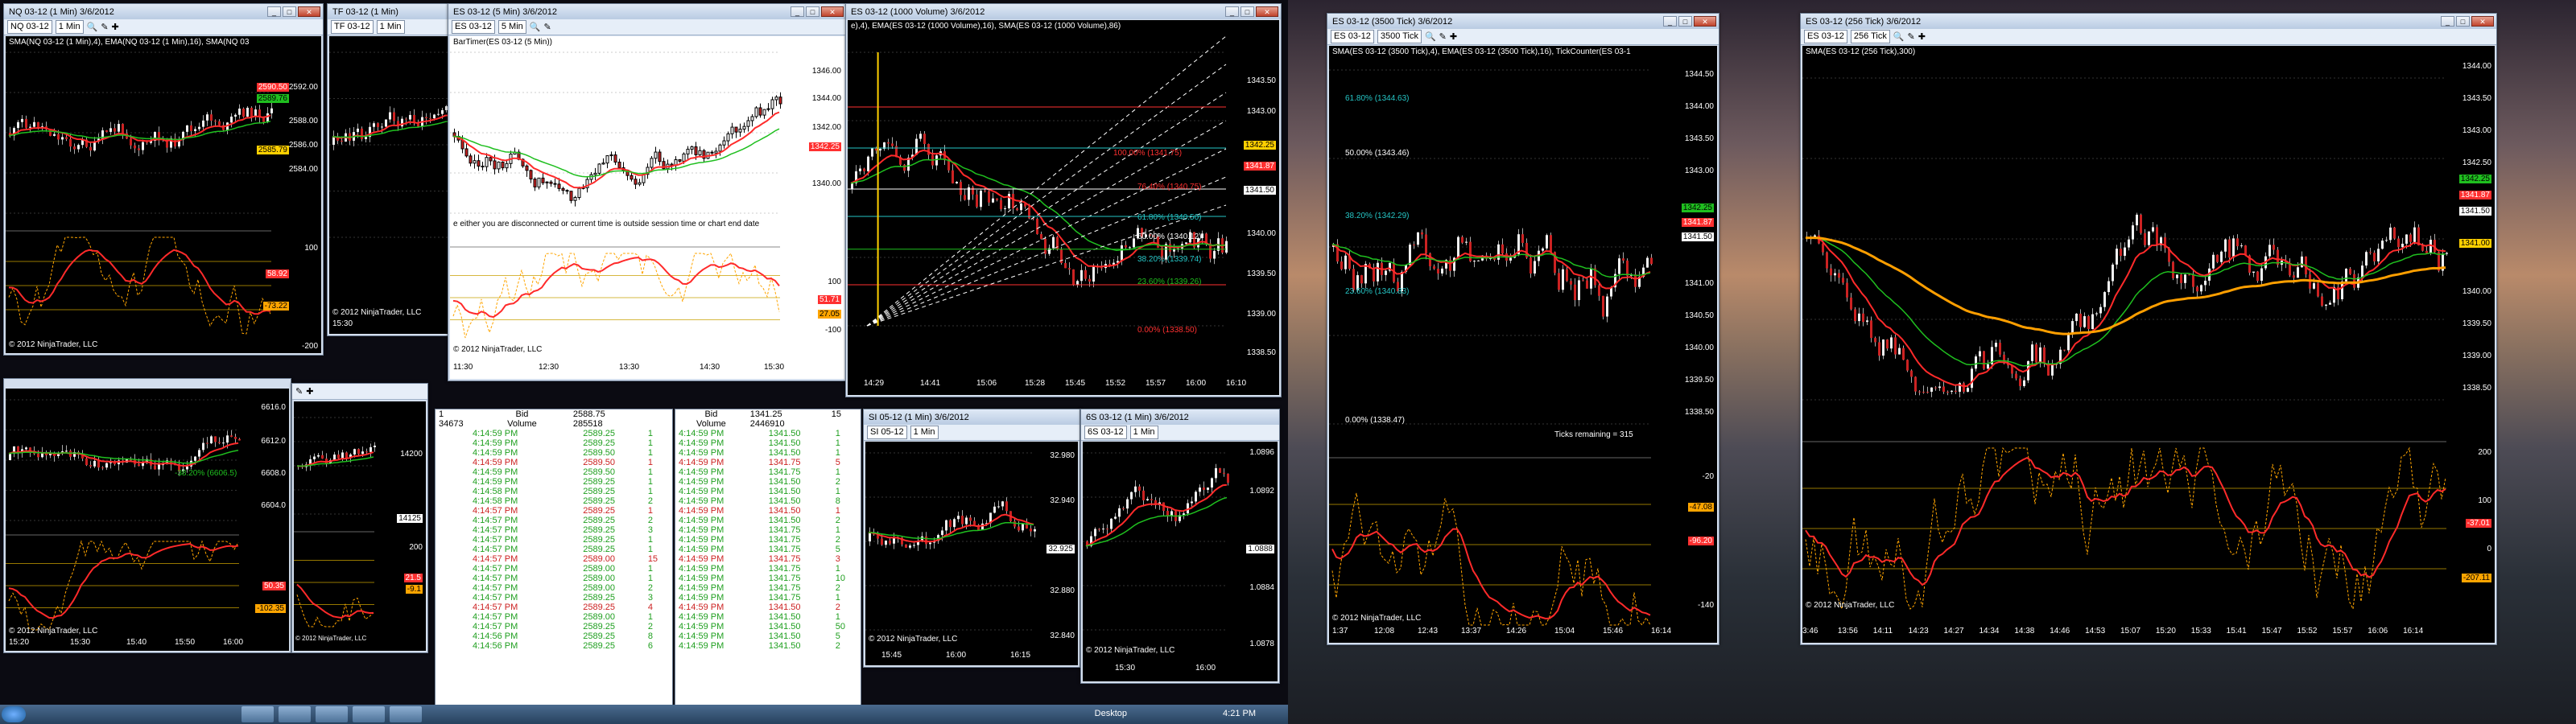  I want to click on interval-selector: 5 Min, so click(511, 27).